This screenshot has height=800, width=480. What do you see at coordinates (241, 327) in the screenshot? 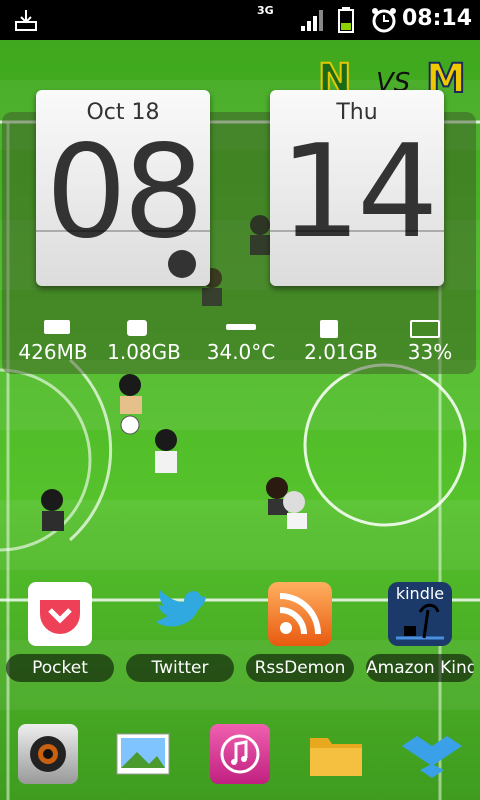
I see `thermometer-icon` at bounding box center [241, 327].